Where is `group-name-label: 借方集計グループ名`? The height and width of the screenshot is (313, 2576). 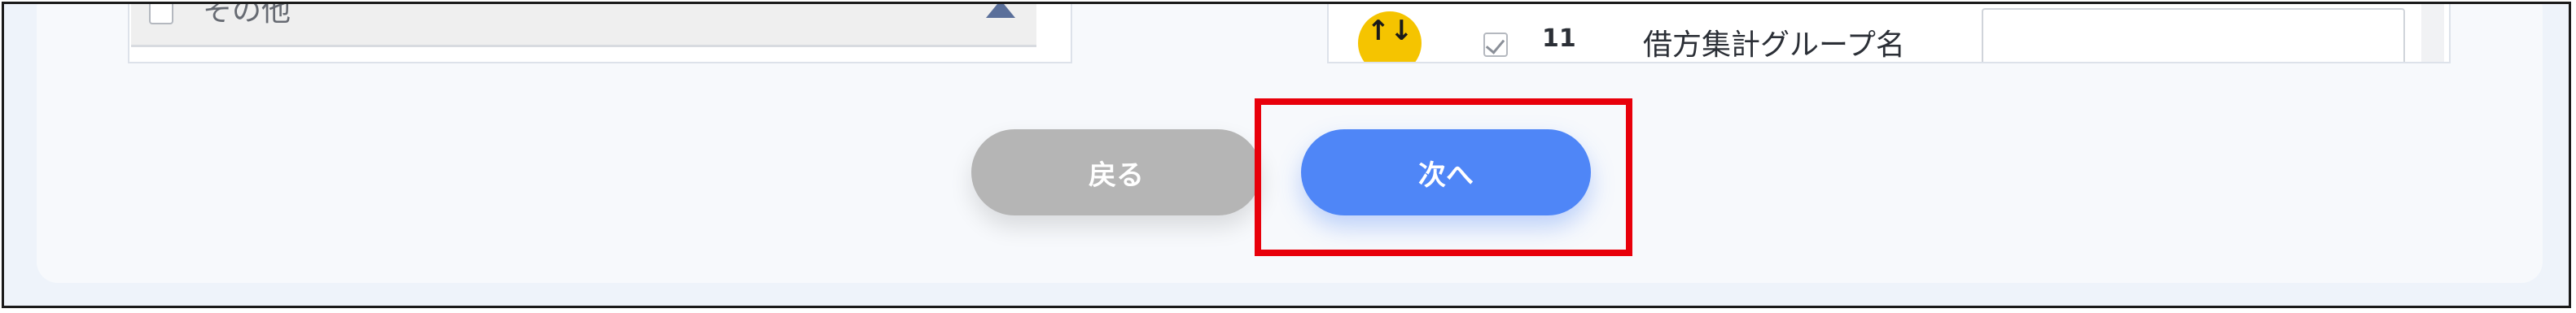
group-name-label: 借方集計グループ名 is located at coordinates (1774, 45).